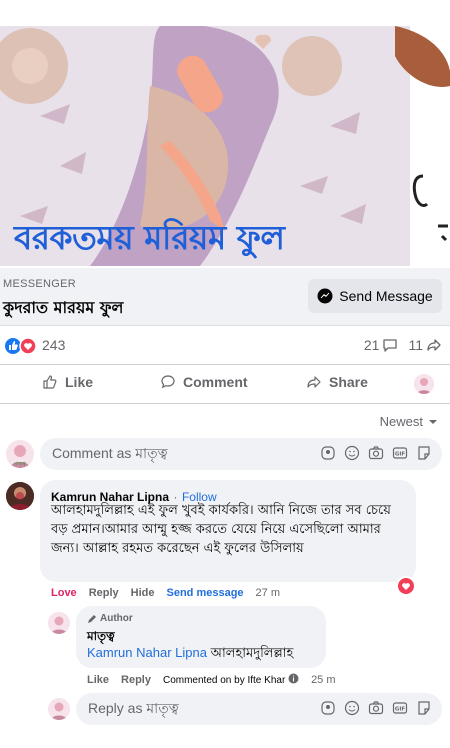 Image resolution: width=450 pixels, height=748 pixels. What do you see at coordinates (371, 345) in the screenshot?
I see `comment-count-value: 21` at bounding box center [371, 345].